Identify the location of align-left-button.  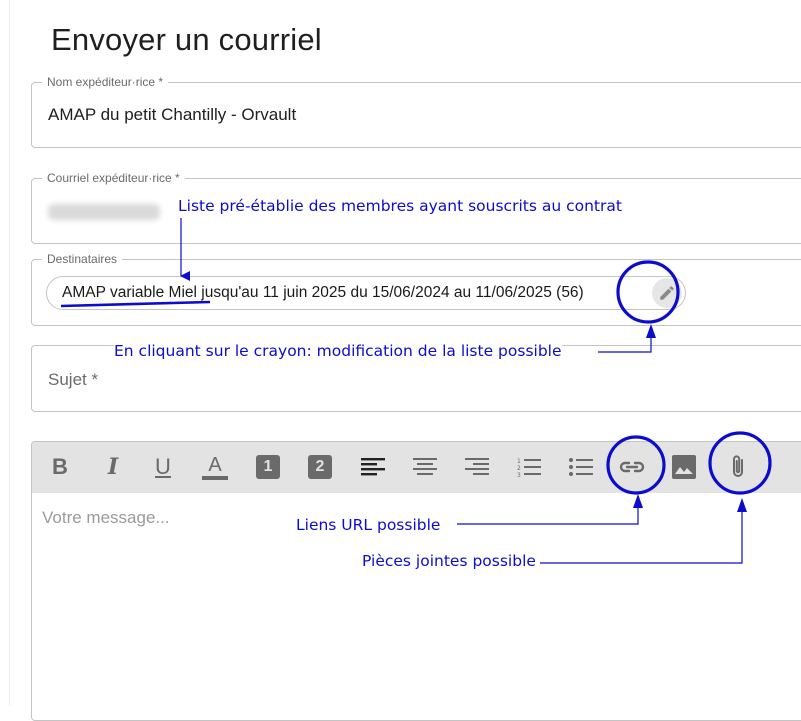
(373, 467).